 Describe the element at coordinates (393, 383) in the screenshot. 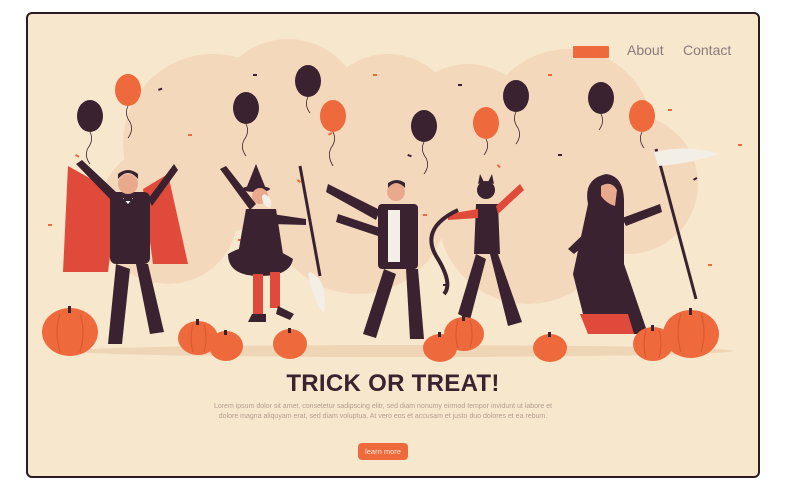

I see `hero-title: TRICK OR TREAT!` at that location.